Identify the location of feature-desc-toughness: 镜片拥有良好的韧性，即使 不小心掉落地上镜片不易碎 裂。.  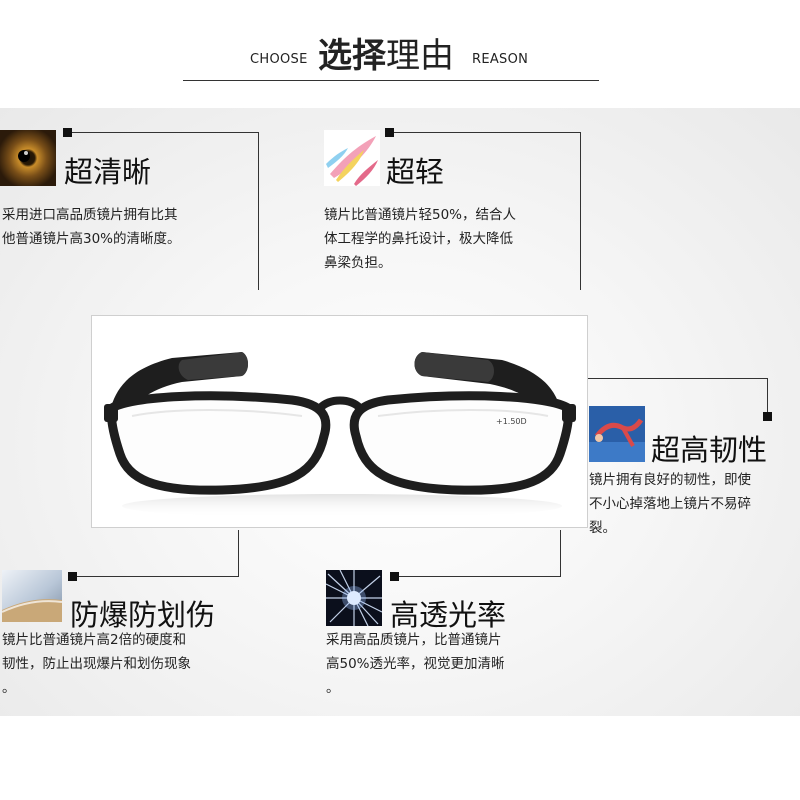
(691, 504).